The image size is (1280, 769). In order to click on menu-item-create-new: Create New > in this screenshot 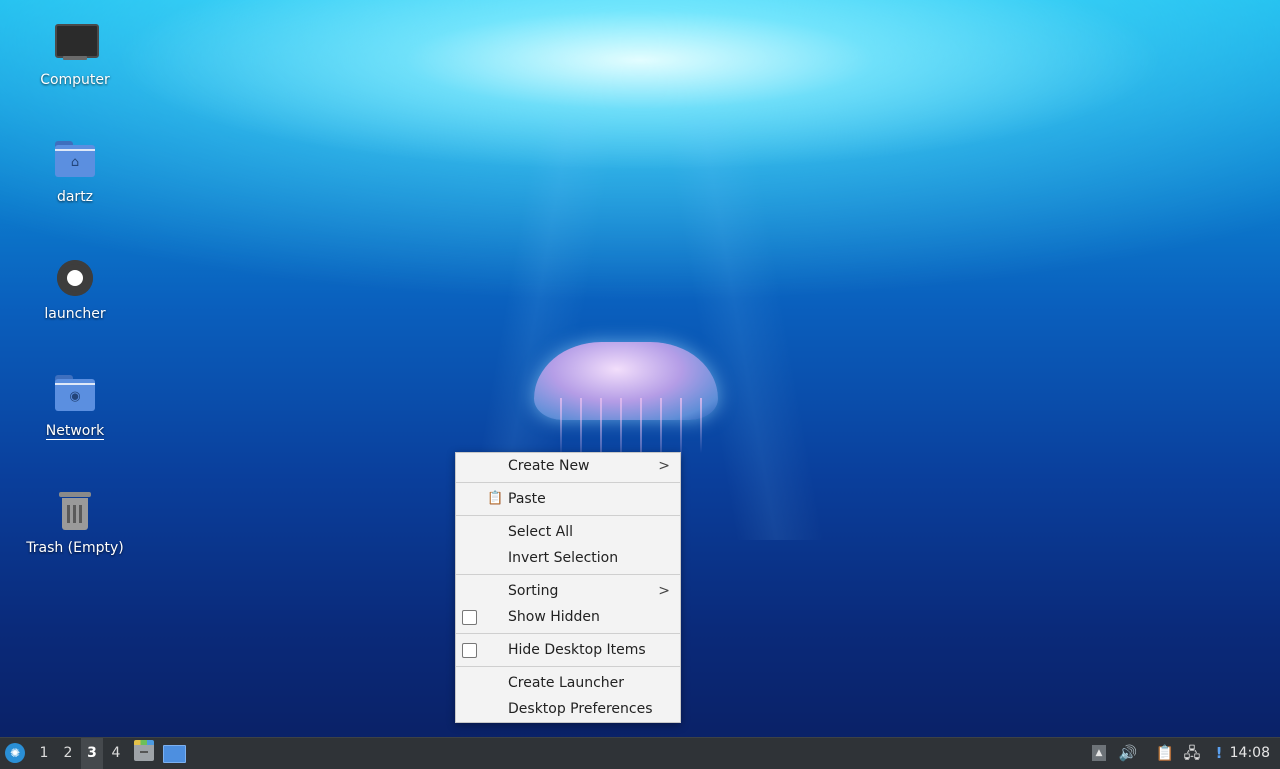, I will do `click(568, 466)`.